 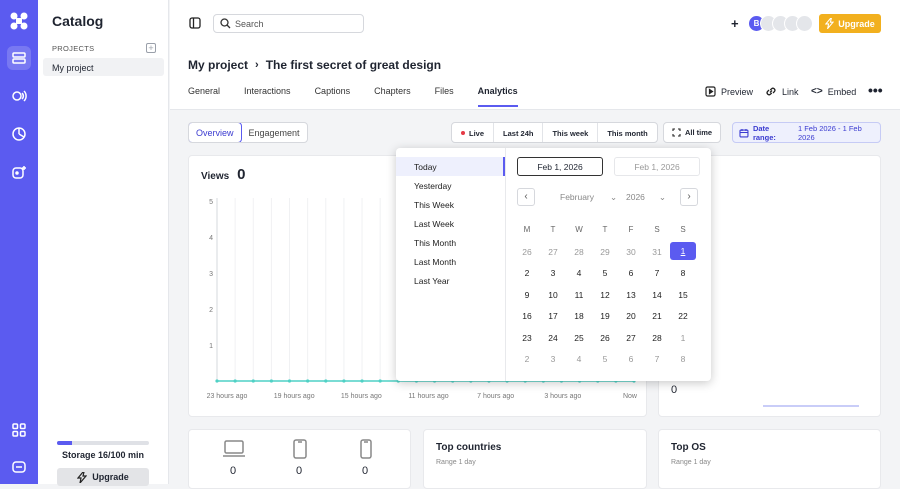 What do you see at coordinates (729, 91) in the screenshot?
I see `preview-button: Preview` at bounding box center [729, 91].